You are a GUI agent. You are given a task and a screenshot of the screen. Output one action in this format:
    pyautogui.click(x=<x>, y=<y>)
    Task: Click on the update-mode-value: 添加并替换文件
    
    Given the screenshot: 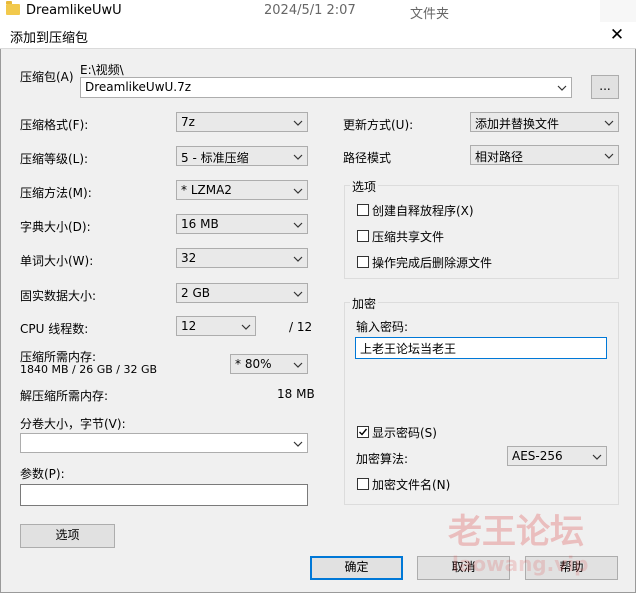 What is the action you would take?
    pyautogui.click(x=517, y=124)
    